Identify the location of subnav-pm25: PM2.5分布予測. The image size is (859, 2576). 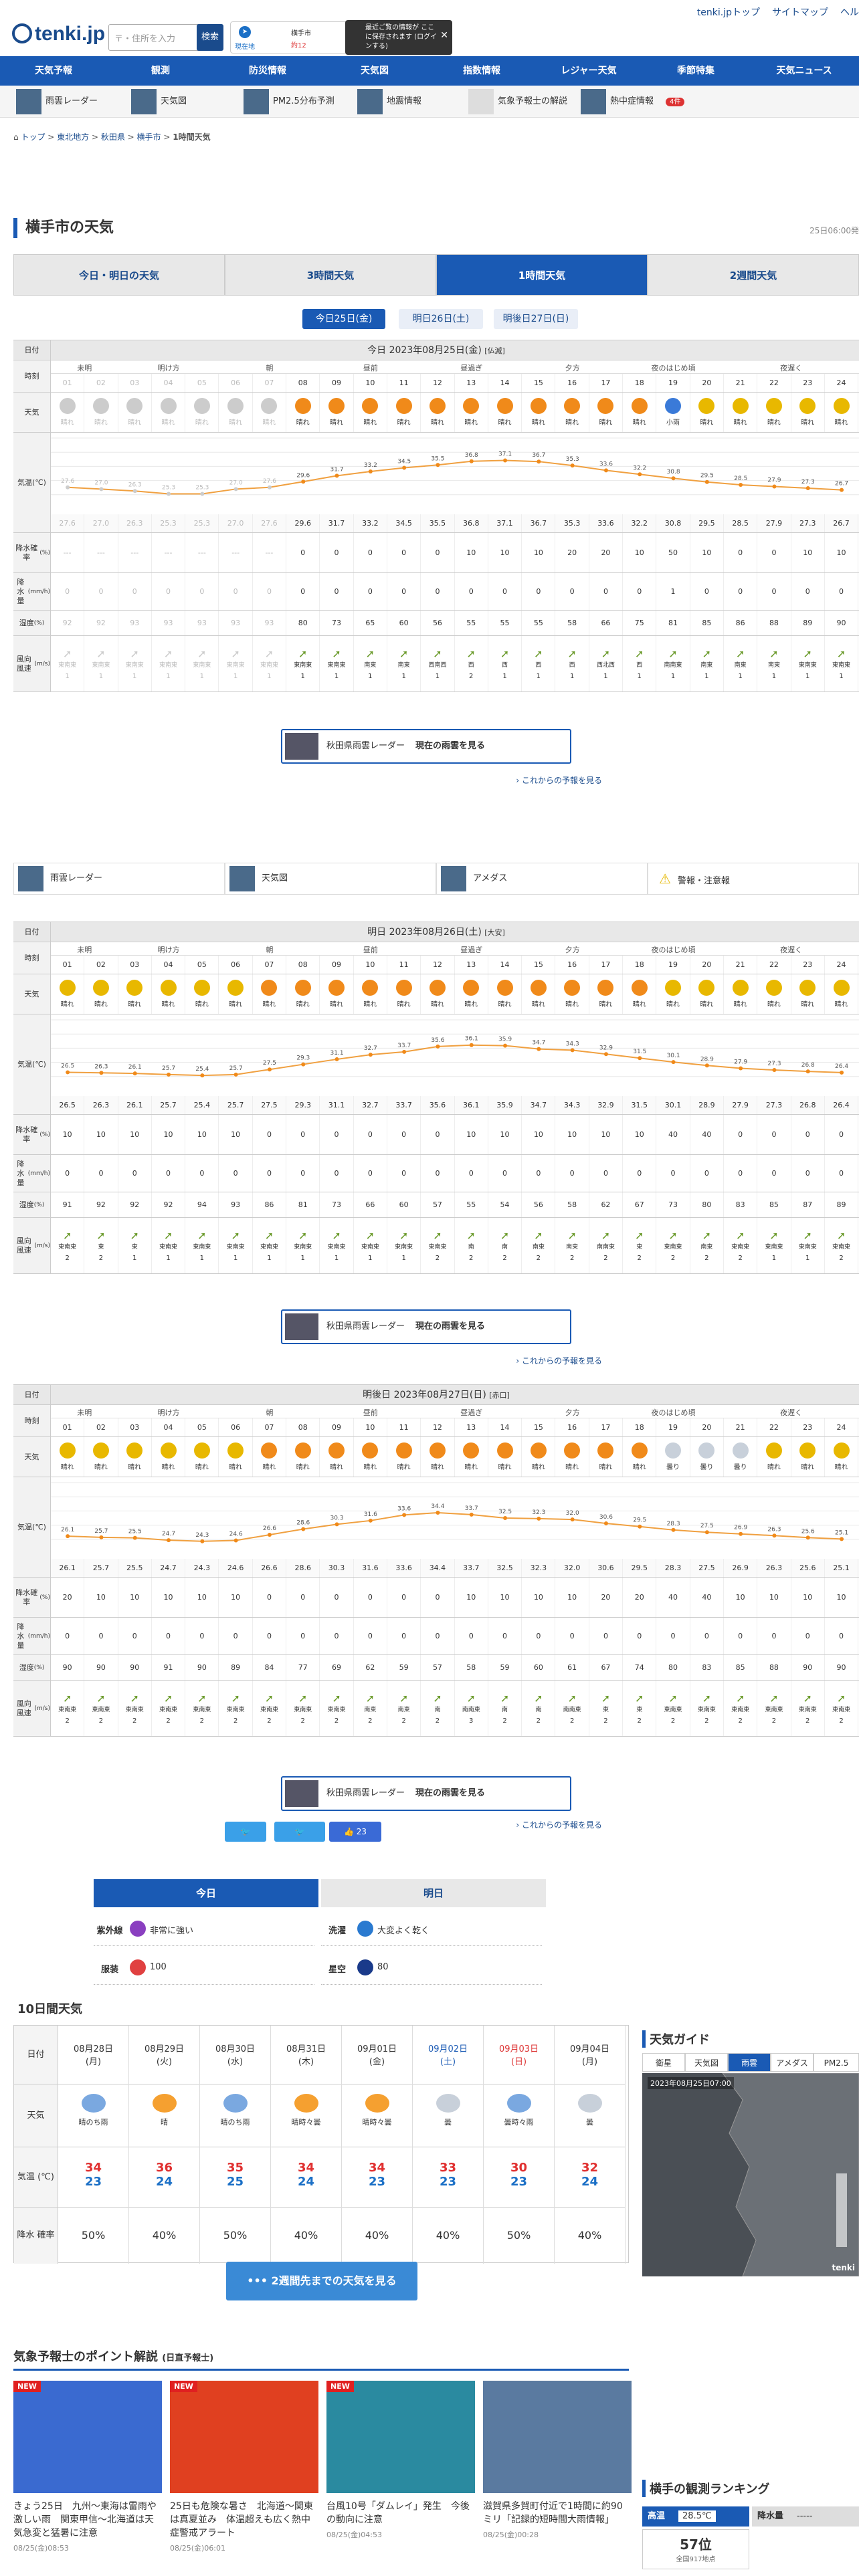
(289, 102).